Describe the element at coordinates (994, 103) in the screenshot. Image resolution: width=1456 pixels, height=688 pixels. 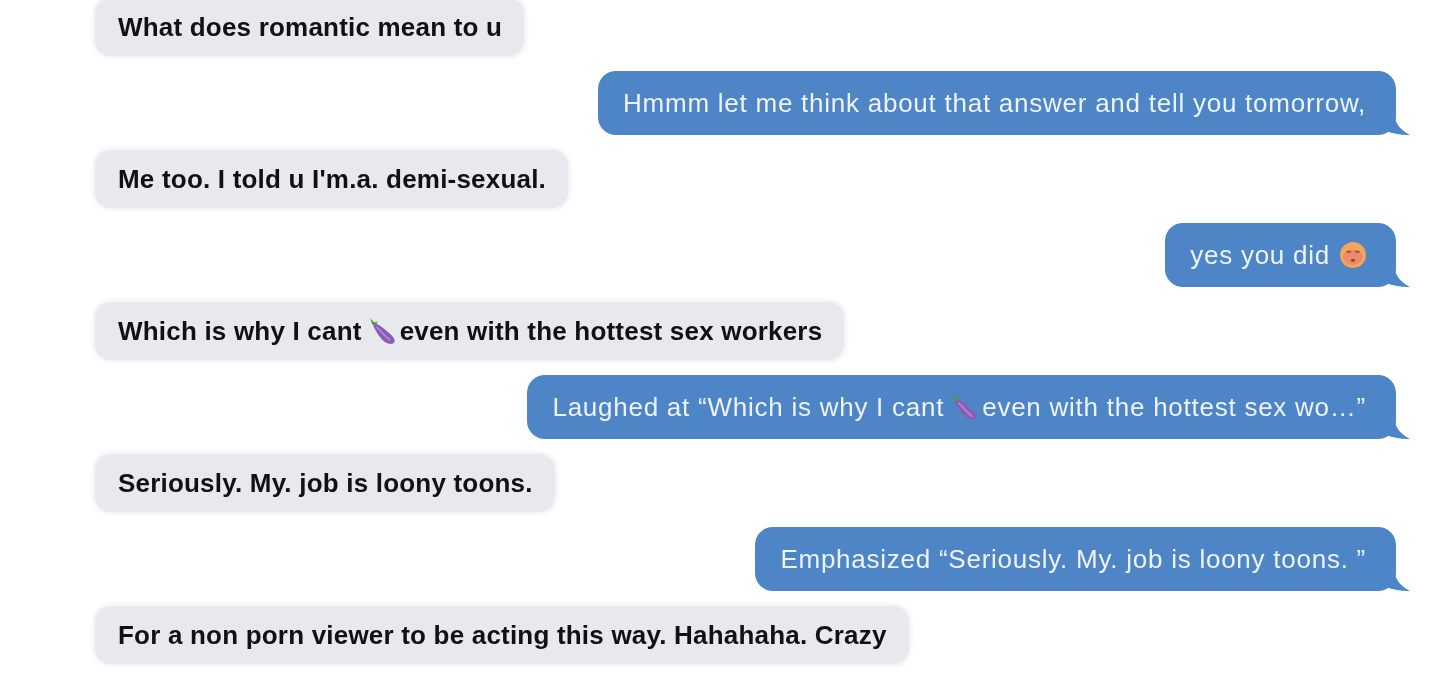
I see `message-text: Hmmm let me think about that answer and tell you tomorrow,` at that location.